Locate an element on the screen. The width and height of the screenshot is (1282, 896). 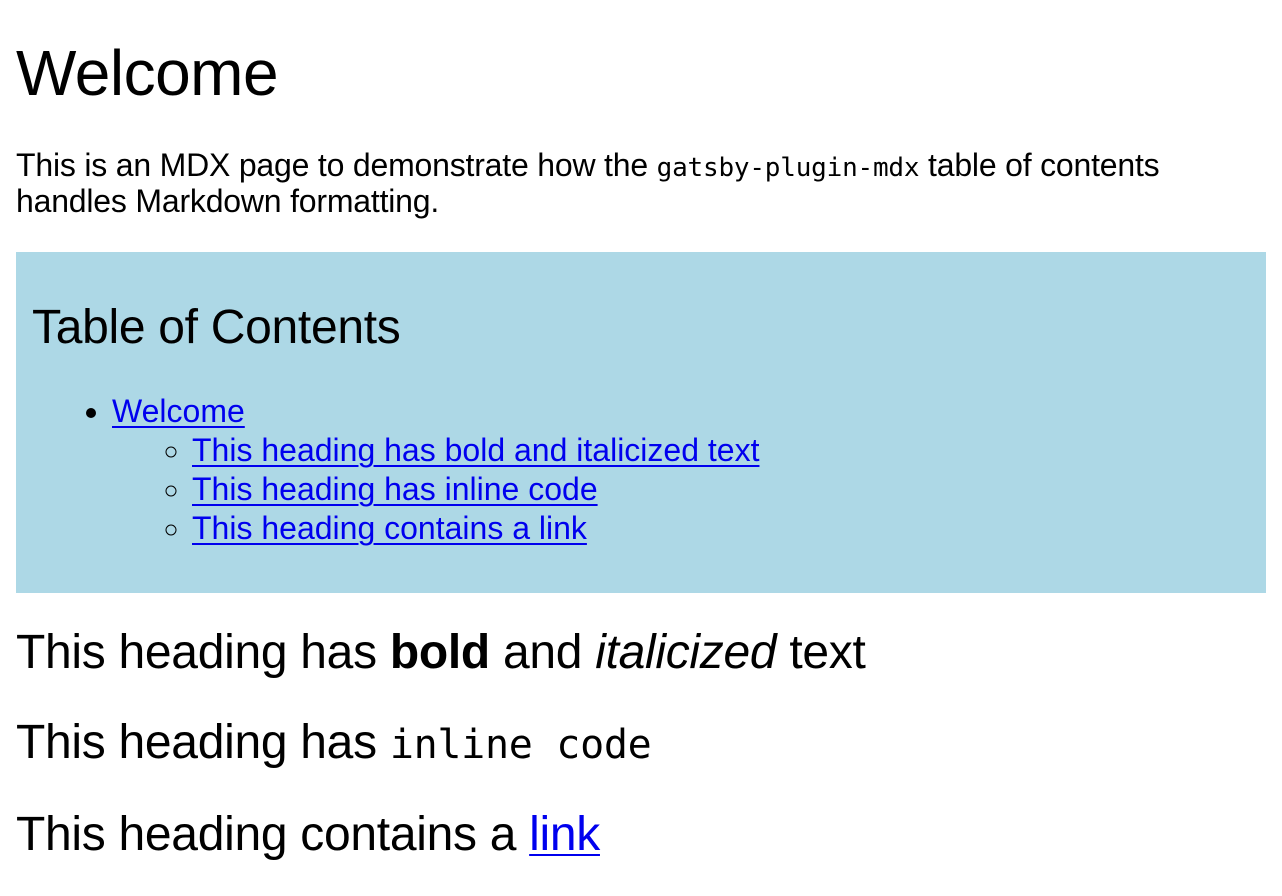
toc-link-inline-code: This heading has inline code is located at coordinates (395, 489).